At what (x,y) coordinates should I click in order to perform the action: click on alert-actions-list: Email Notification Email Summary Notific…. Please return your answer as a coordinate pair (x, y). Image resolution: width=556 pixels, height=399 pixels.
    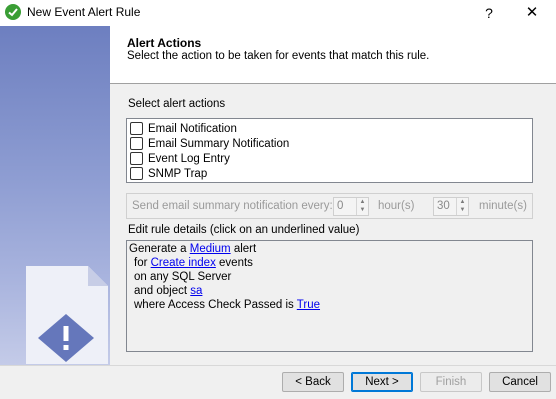
    Looking at the image, I should click on (329, 150).